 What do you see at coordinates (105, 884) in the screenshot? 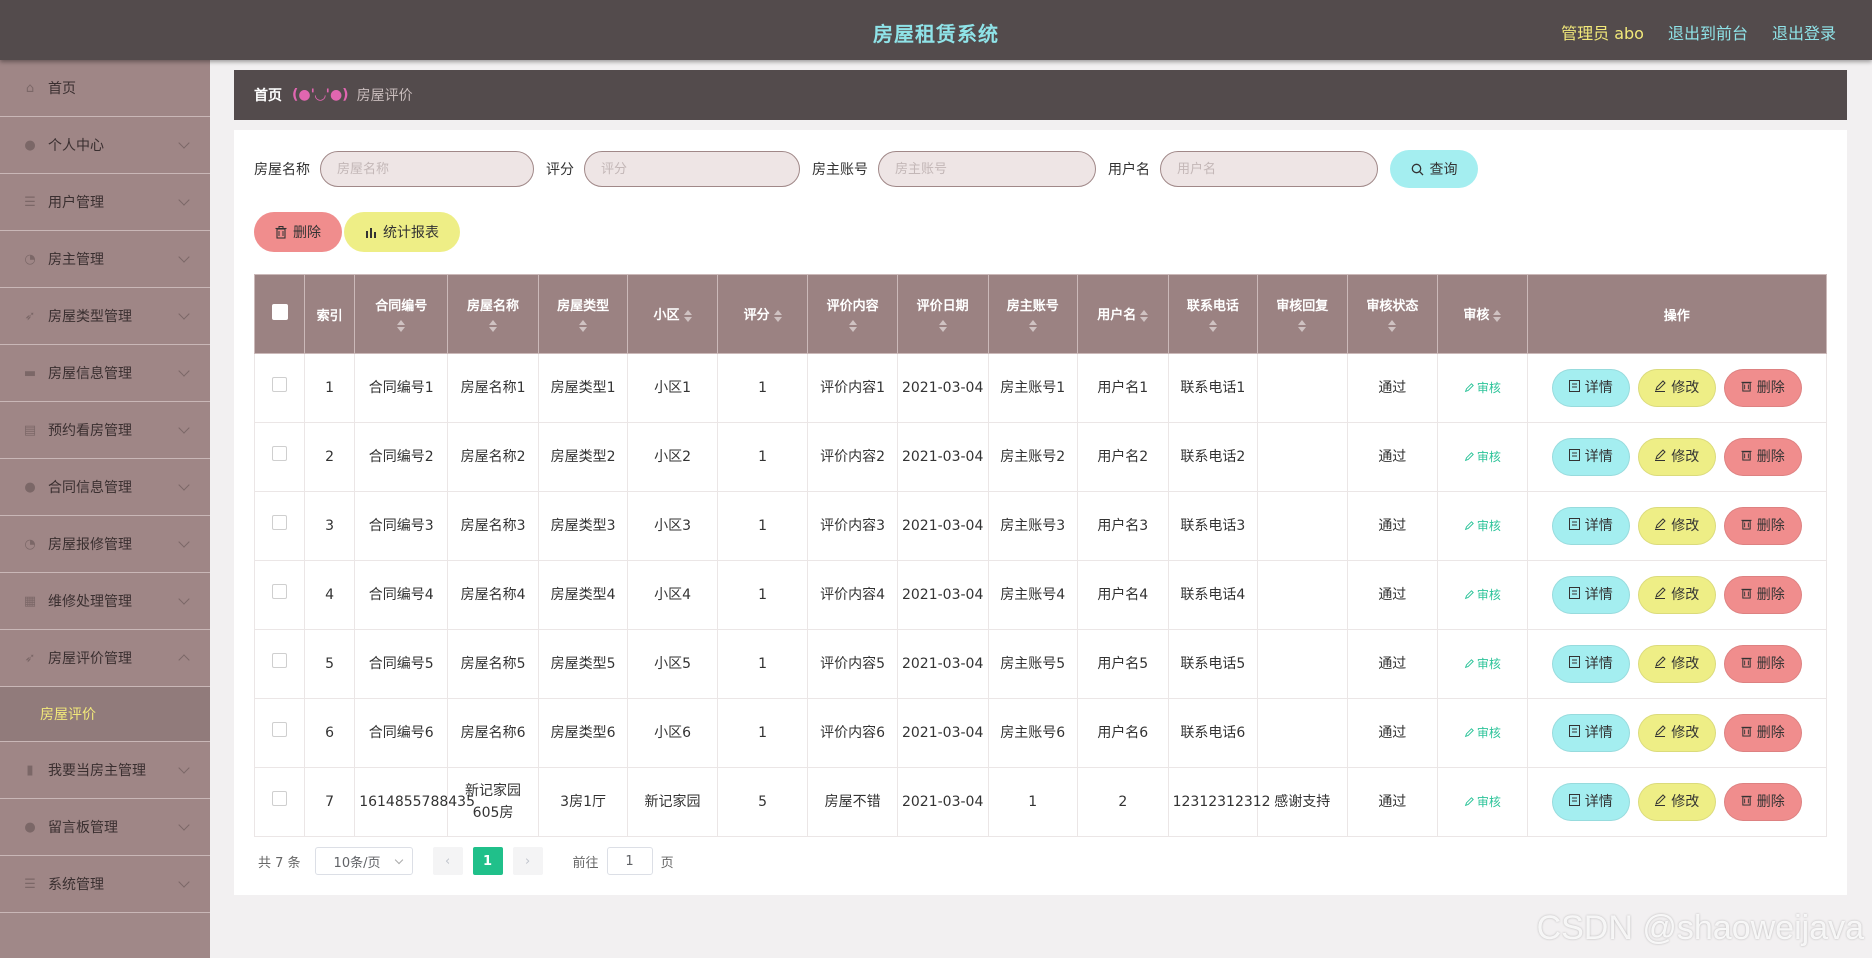
I see `sidebar-item-13: ☰ 系统管理` at bounding box center [105, 884].